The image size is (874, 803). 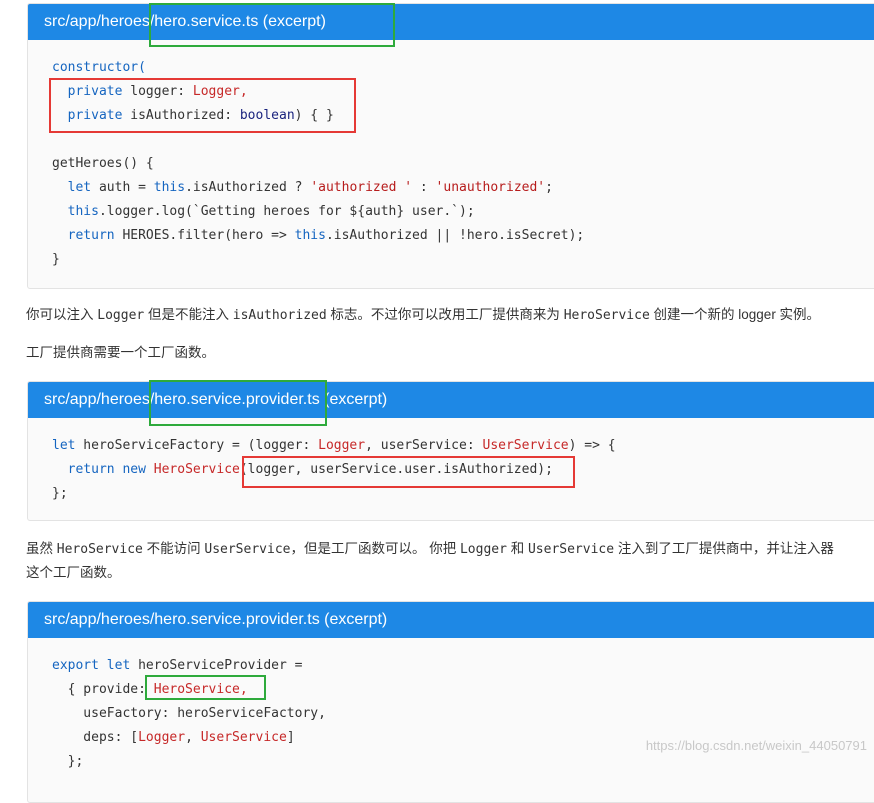 What do you see at coordinates (120, 352) in the screenshot?
I see `paragraph-2: 工厂提供商需要一个工厂函数。` at bounding box center [120, 352].